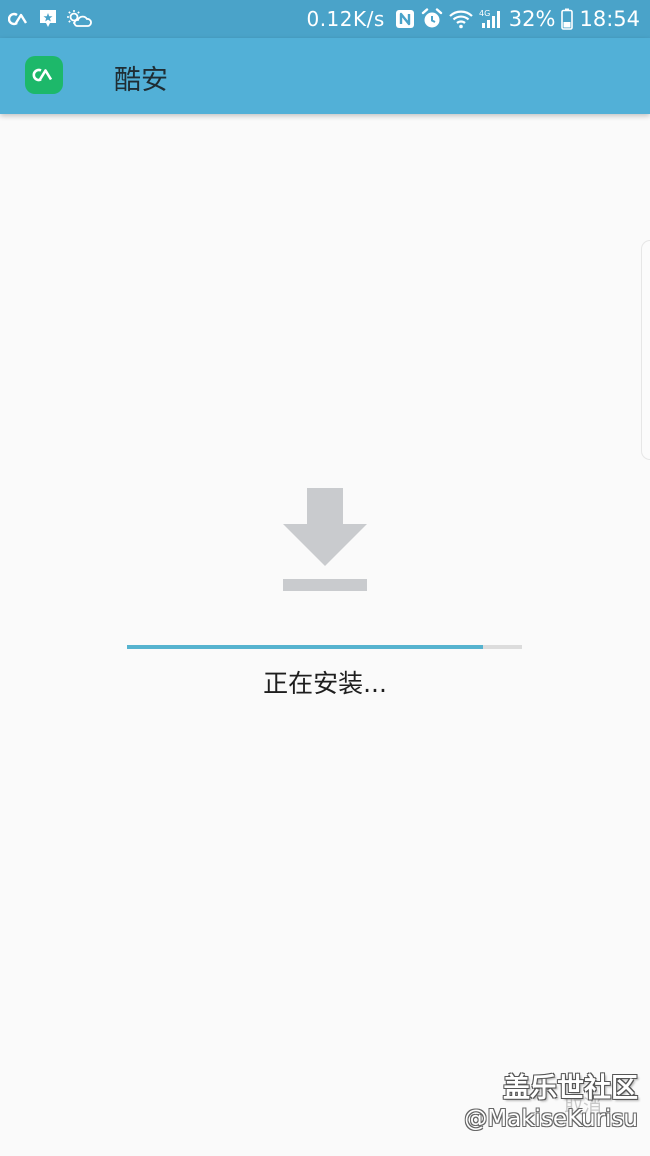  Describe the element at coordinates (325, 76) in the screenshot. I see `app-bar: 酷安` at that location.